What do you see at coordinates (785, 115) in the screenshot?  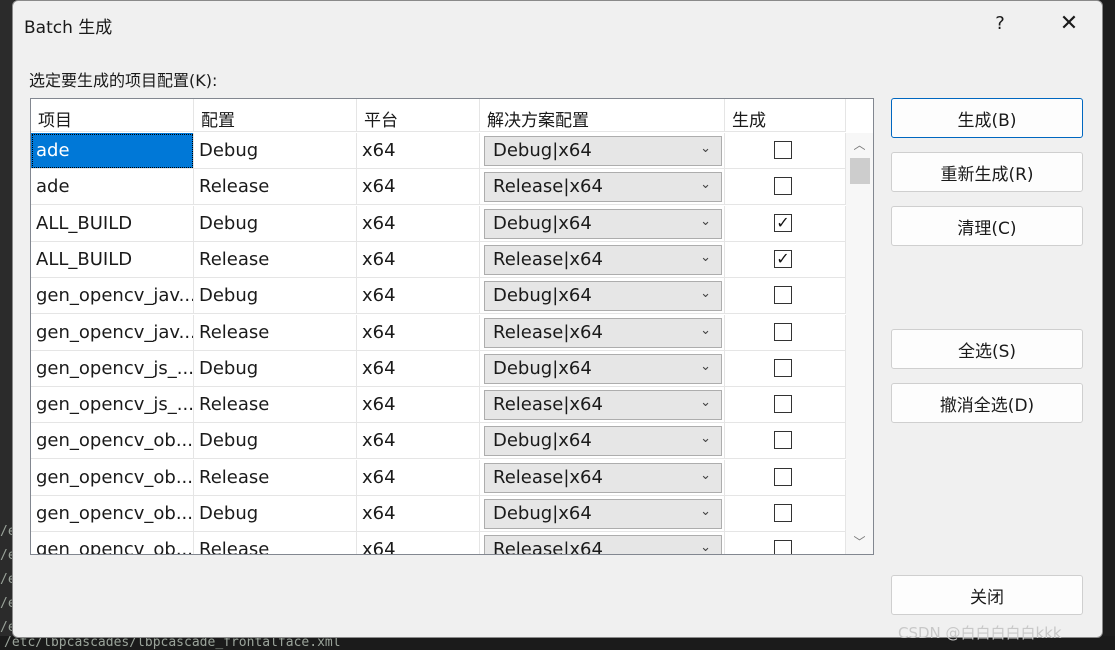 I see `column-header-build: 生成` at bounding box center [785, 115].